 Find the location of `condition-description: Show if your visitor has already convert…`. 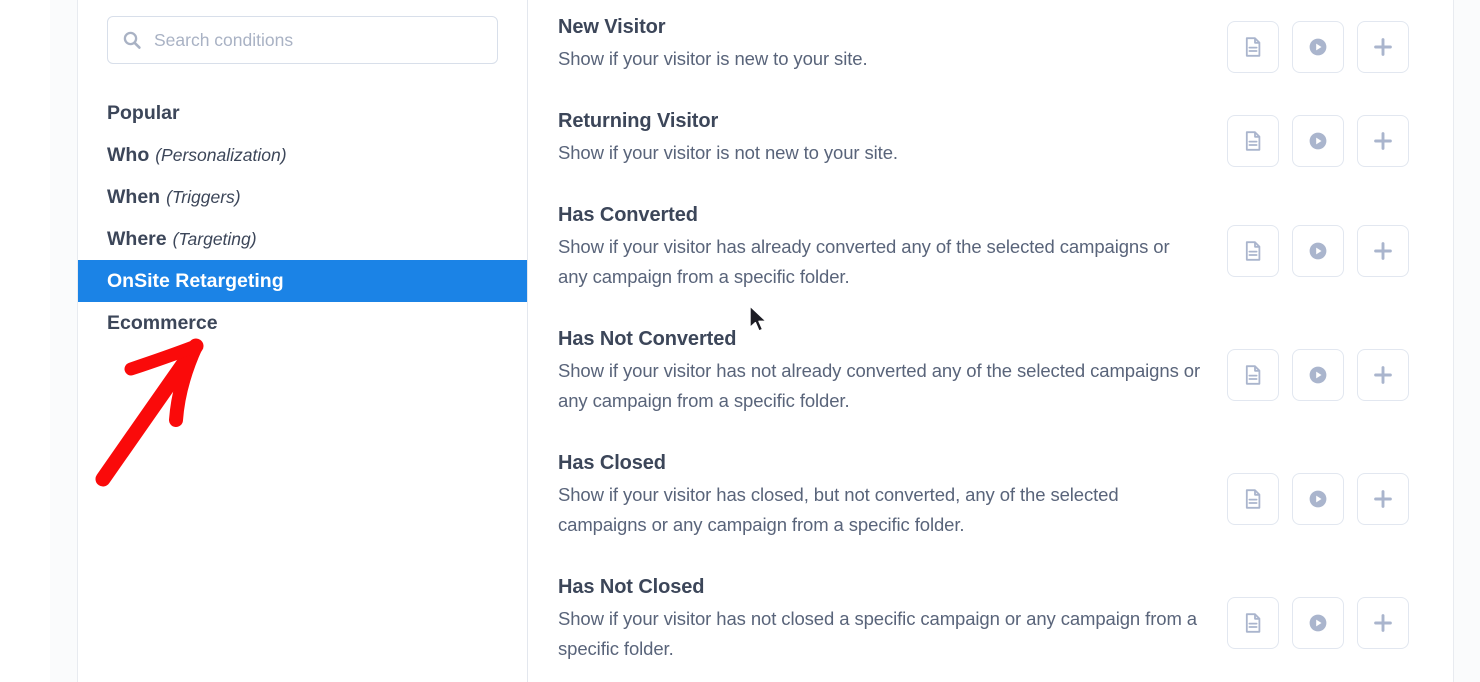

condition-description: Show if your visitor has already convert… is located at coordinates (864, 261).